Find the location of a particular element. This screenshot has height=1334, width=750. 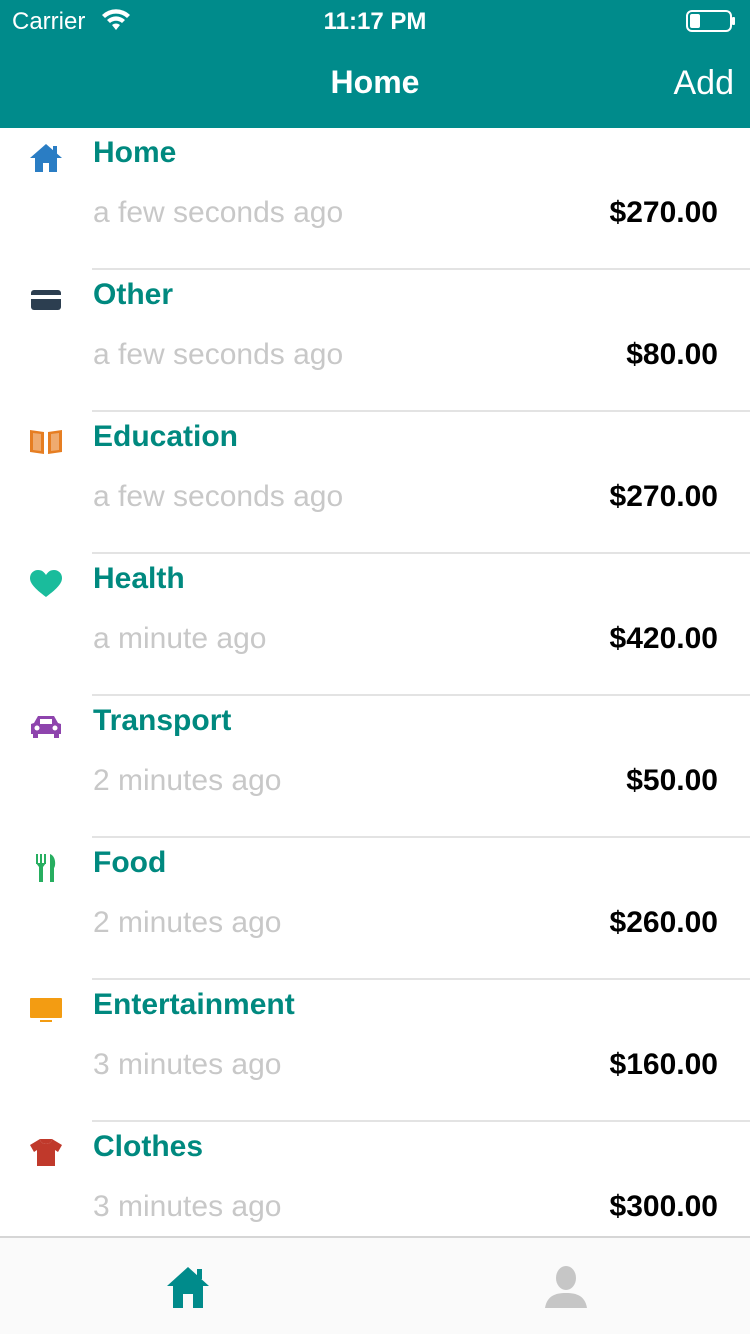

expense-category: Transport is located at coordinates (162, 720).